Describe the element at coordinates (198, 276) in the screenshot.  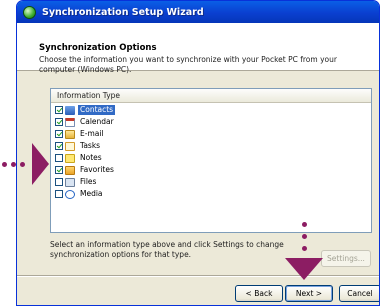
I see `footer-divider` at that location.